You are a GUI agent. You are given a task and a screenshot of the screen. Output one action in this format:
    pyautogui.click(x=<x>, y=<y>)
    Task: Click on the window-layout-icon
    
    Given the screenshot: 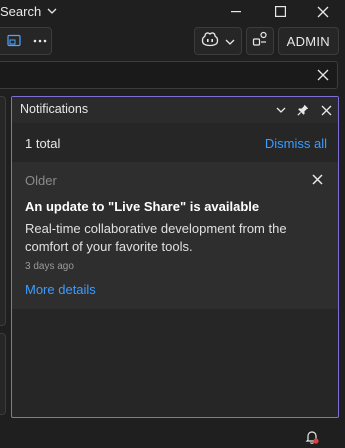 What is the action you would take?
    pyautogui.click(x=14, y=41)
    